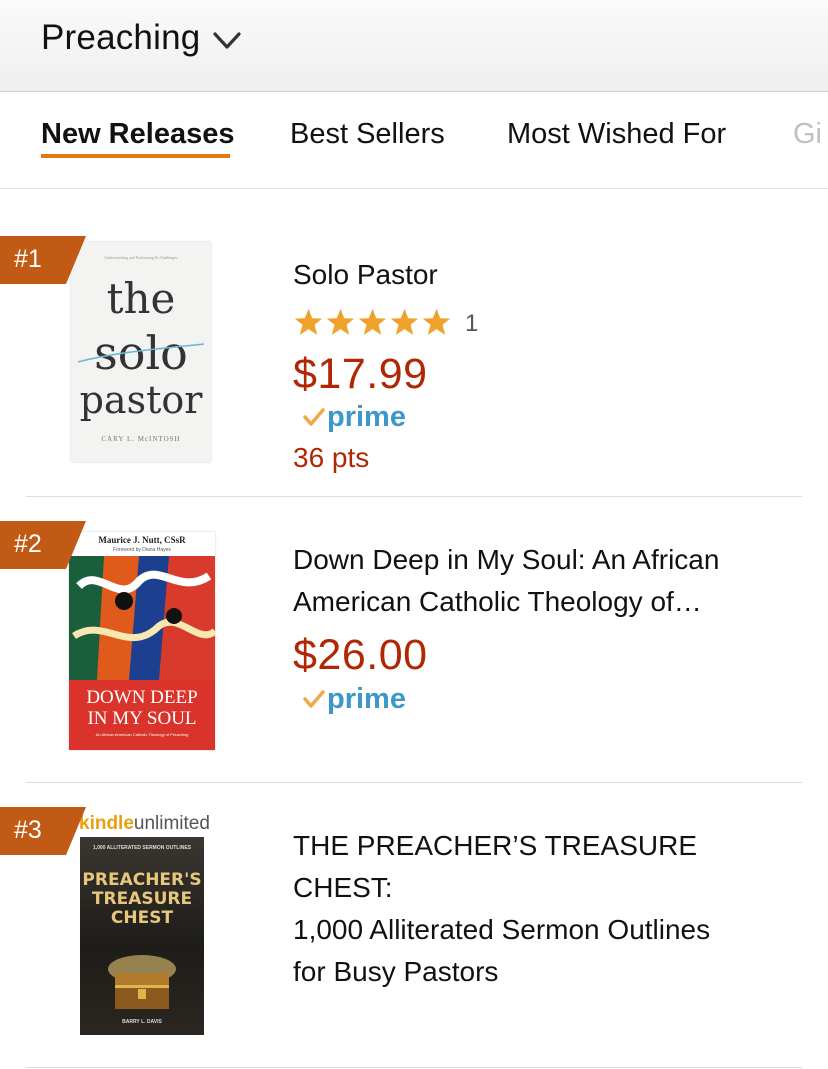 This screenshot has height=1069, width=828. What do you see at coordinates (135, 156) in the screenshot?
I see `active-tab-indicator` at bounding box center [135, 156].